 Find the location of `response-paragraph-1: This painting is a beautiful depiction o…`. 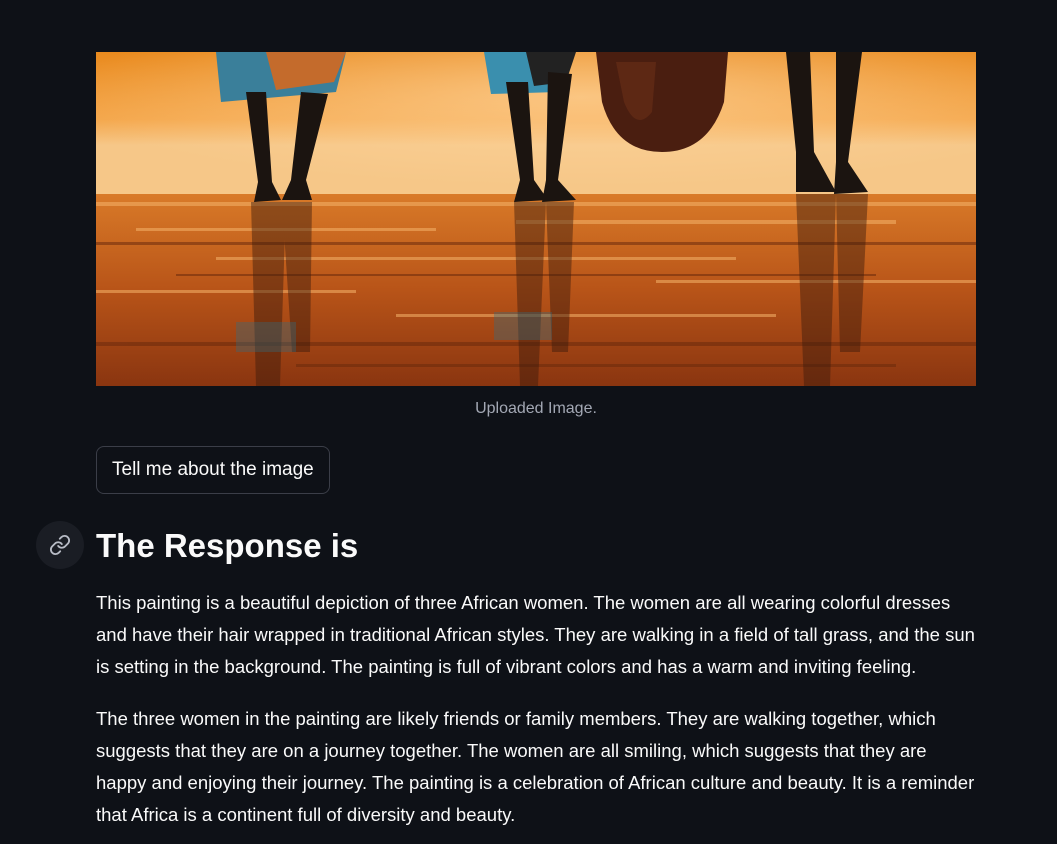

response-paragraph-1: This painting is a beautiful depiction o… is located at coordinates (535, 634).